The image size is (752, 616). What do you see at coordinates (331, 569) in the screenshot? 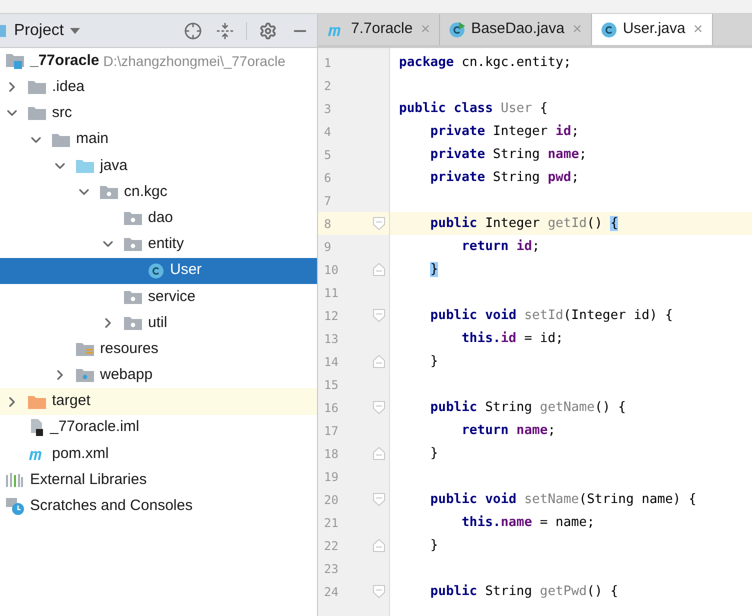
I see `line-number: 23` at bounding box center [331, 569].